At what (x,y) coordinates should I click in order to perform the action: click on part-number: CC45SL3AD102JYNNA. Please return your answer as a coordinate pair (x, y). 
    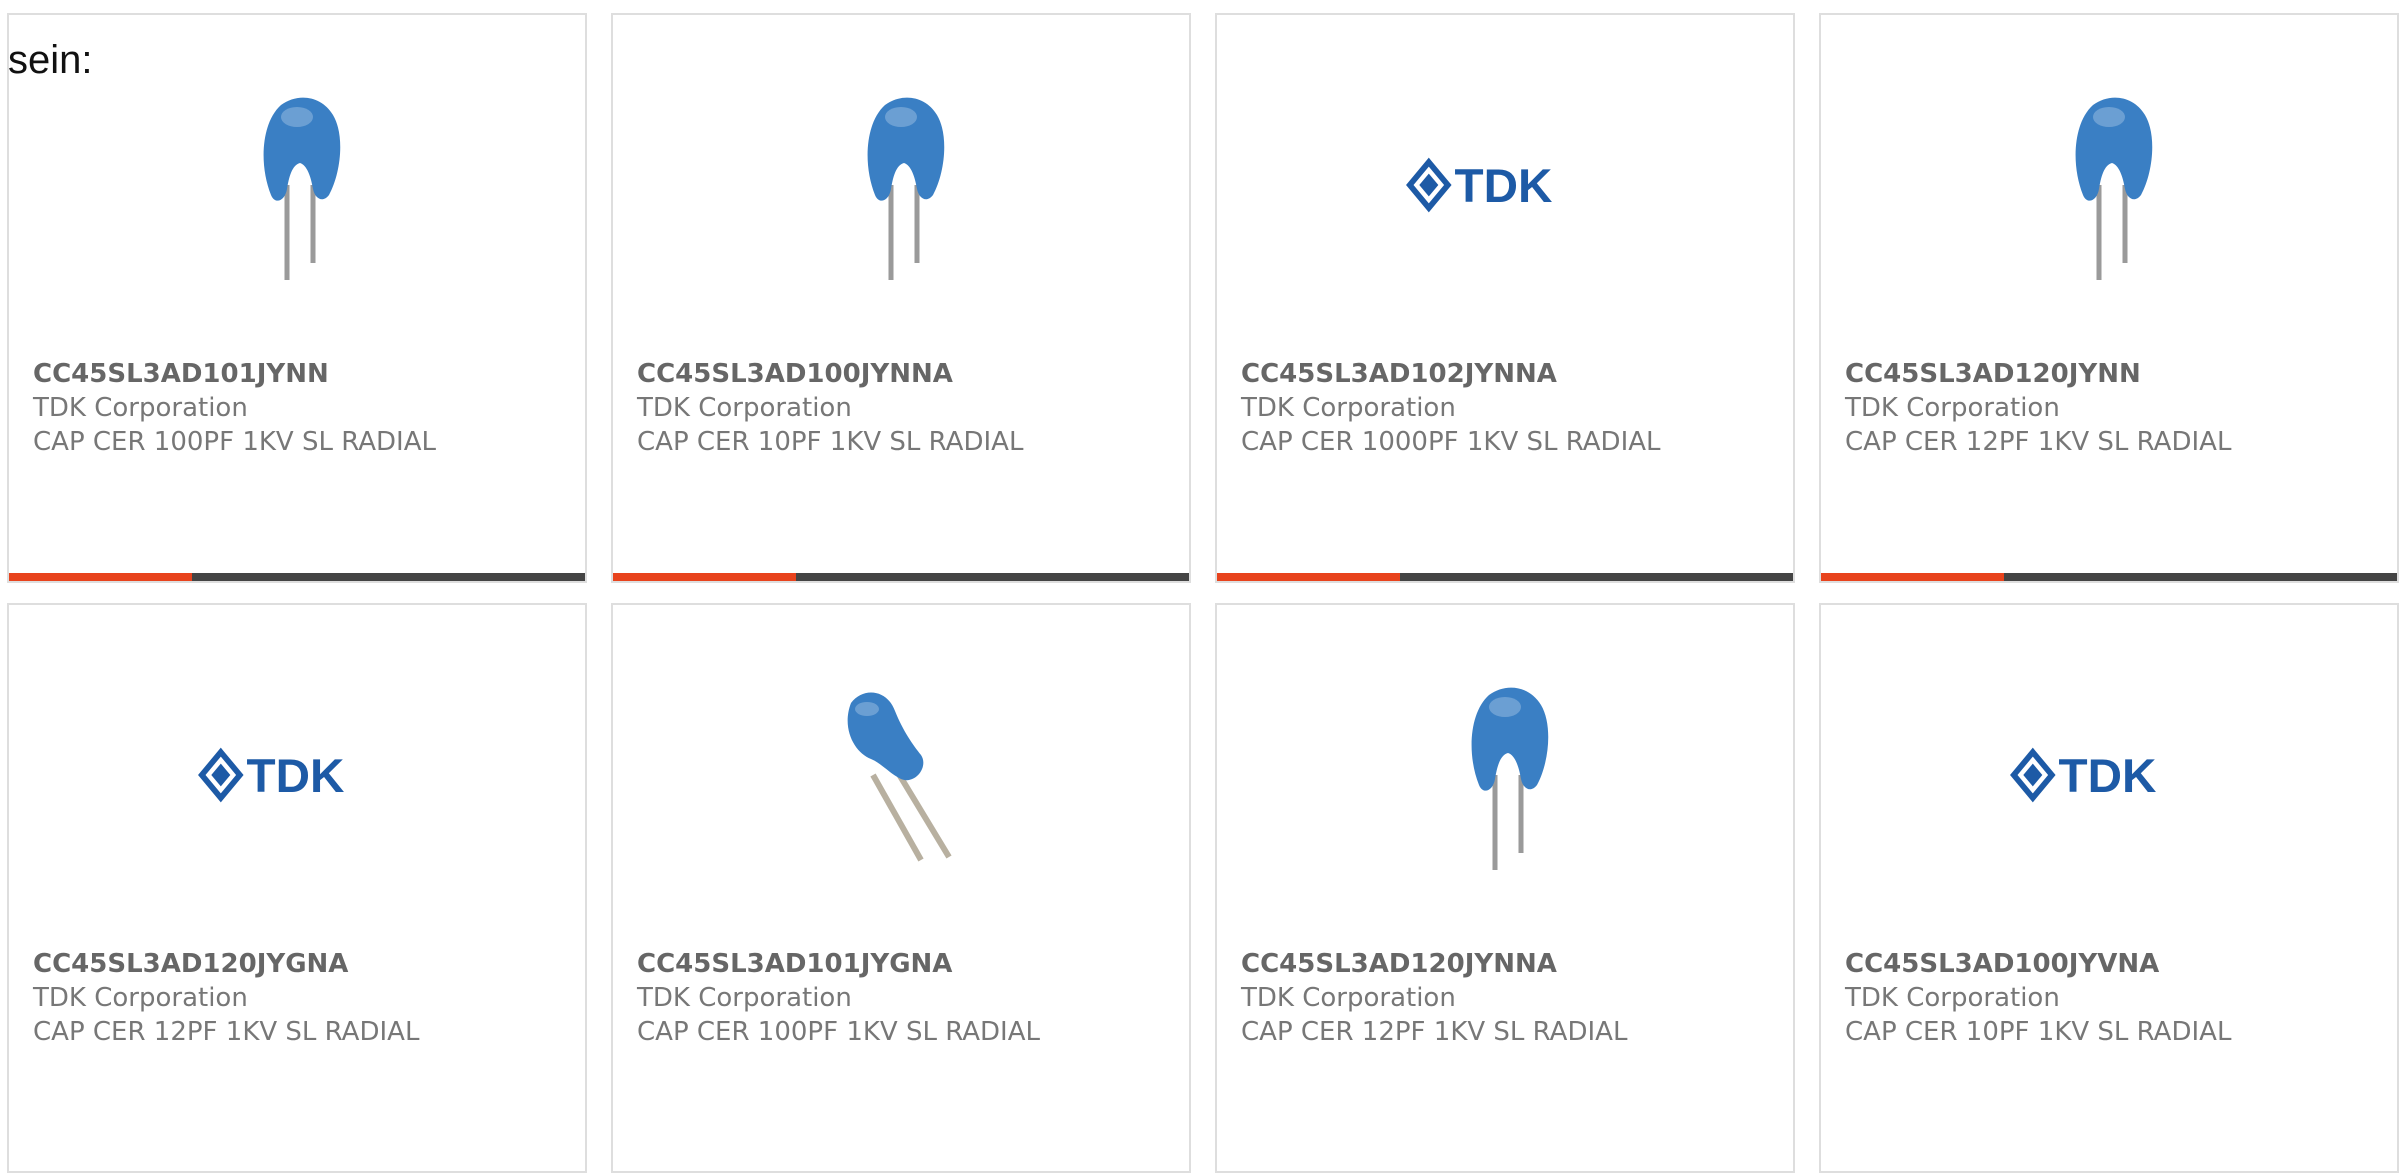
    Looking at the image, I should click on (1509, 374).